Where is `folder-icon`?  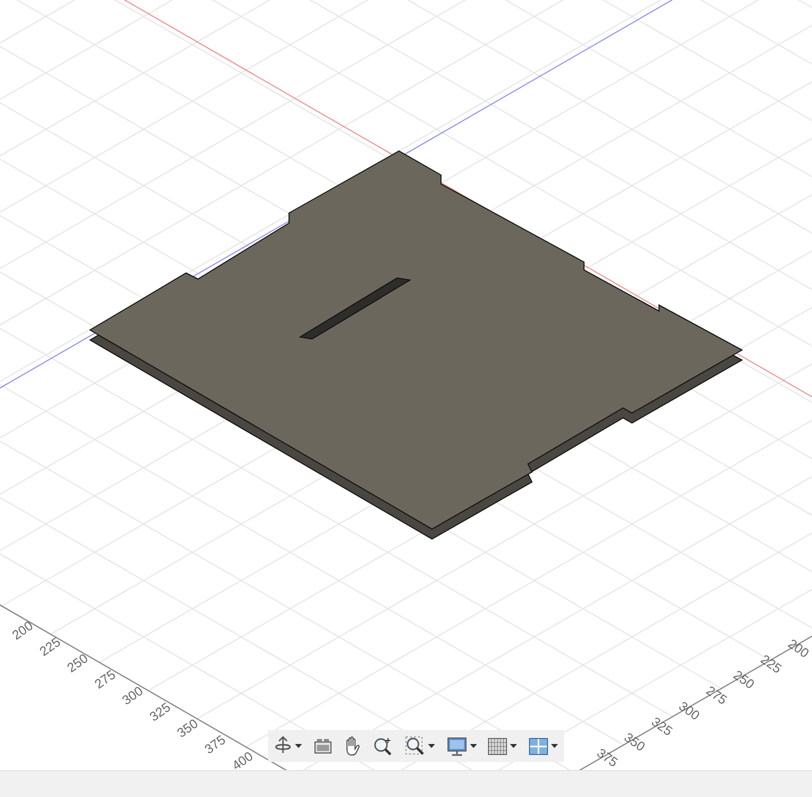 folder-icon is located at coordinates (323, 746).